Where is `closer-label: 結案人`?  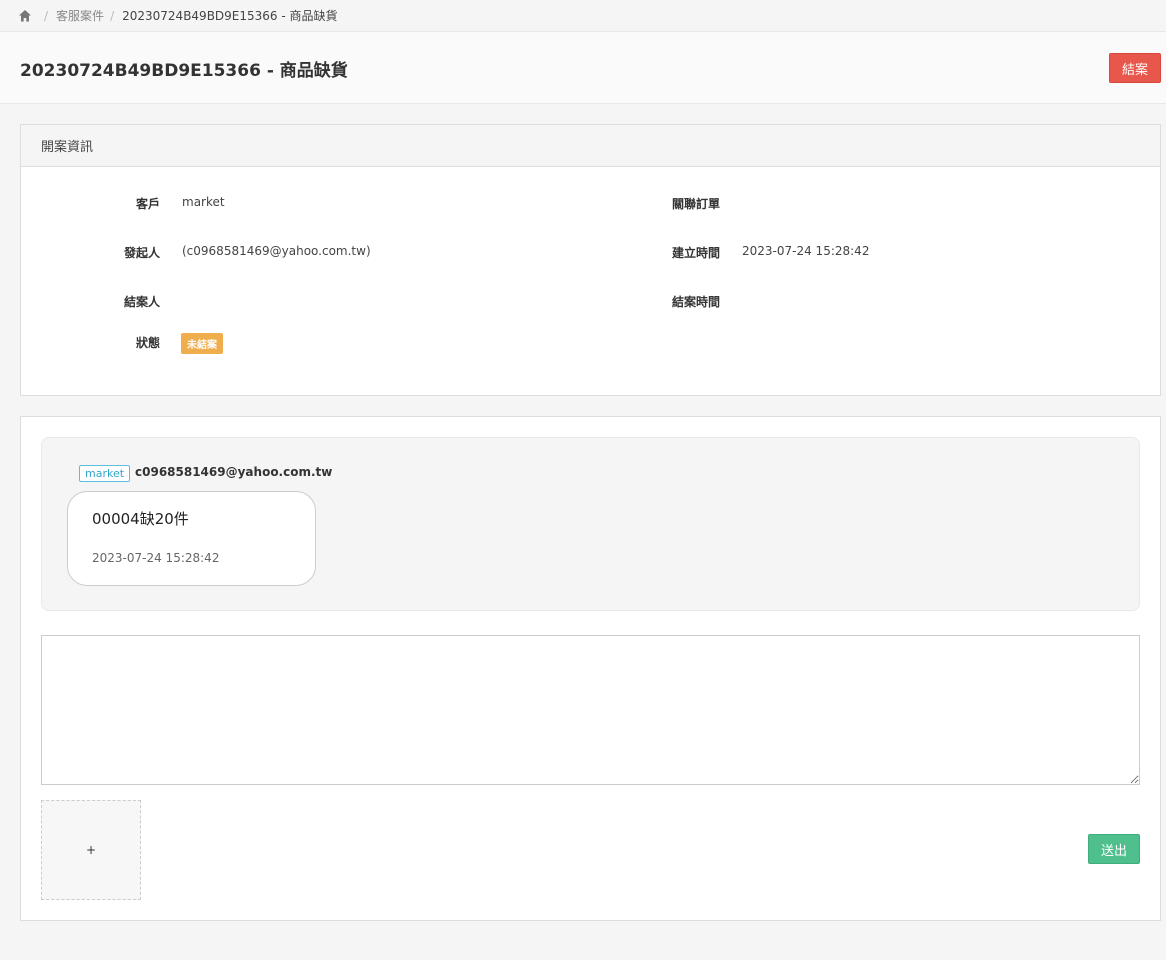
closer-label: 結案人 is located at coordinates (141, 302).